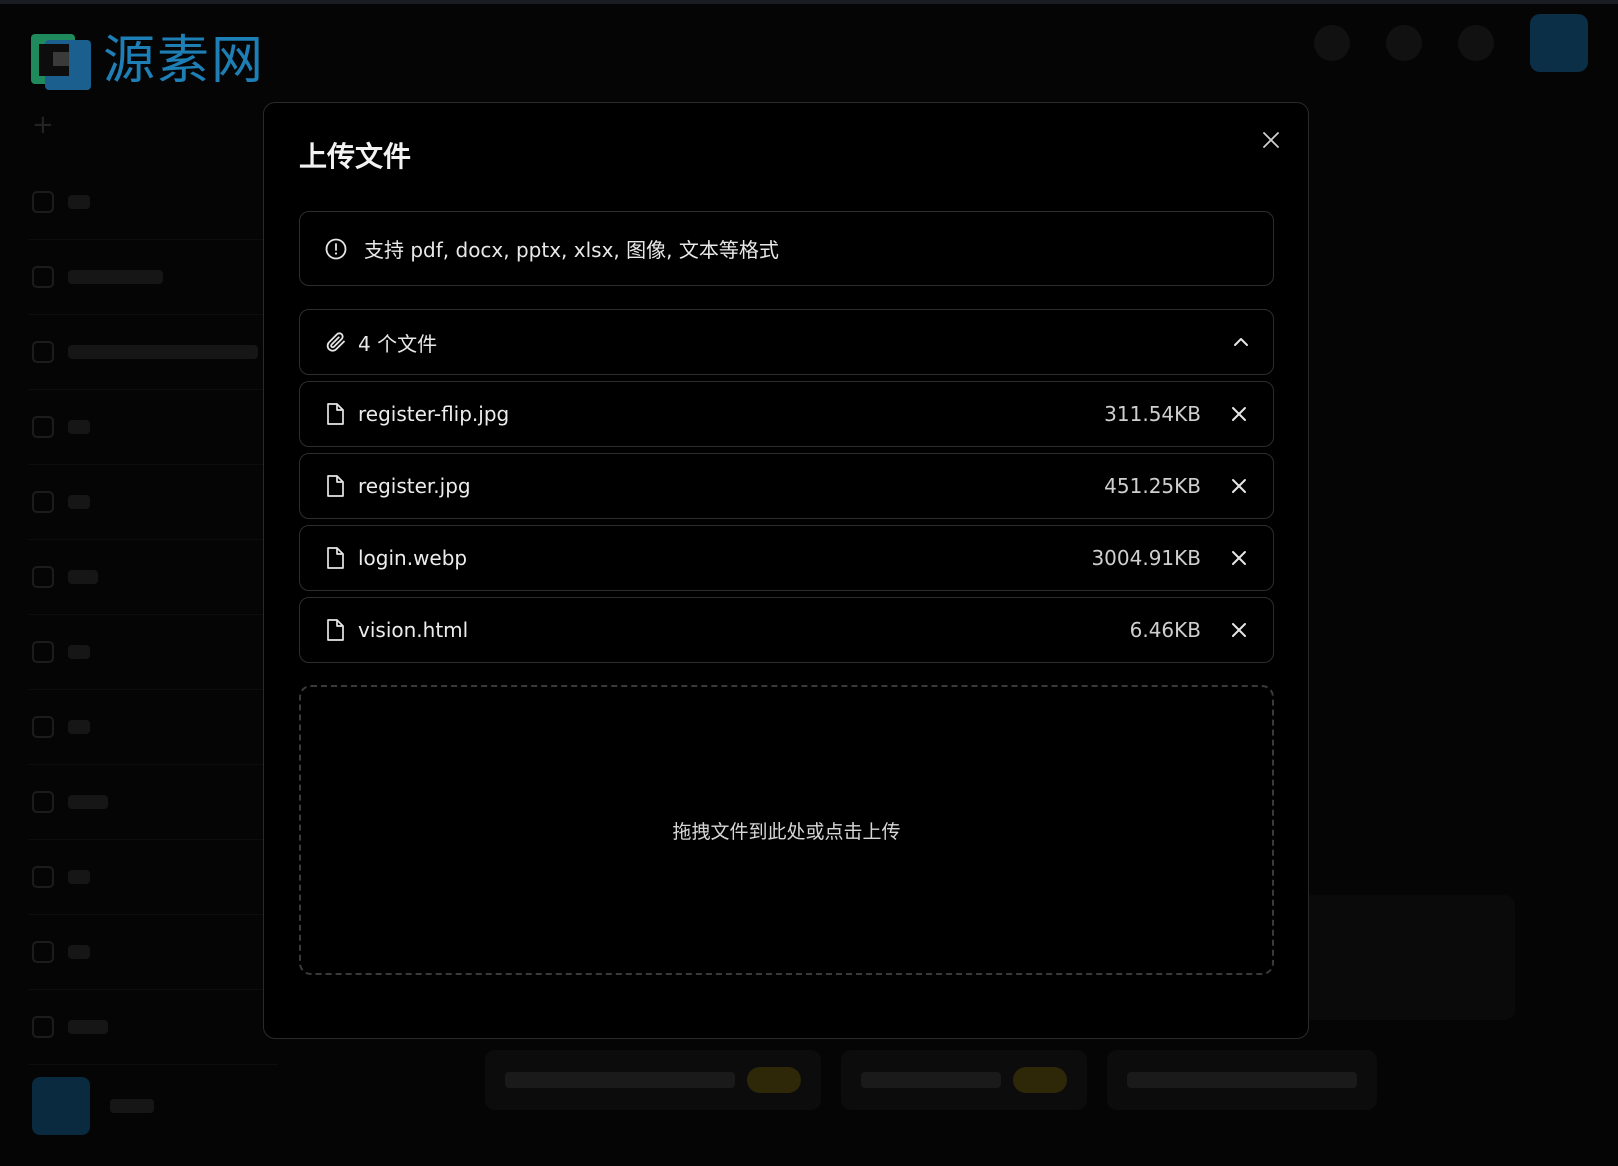 The image size is (1618, 1166). I want to click on sidebar: +, so click(149, 625).